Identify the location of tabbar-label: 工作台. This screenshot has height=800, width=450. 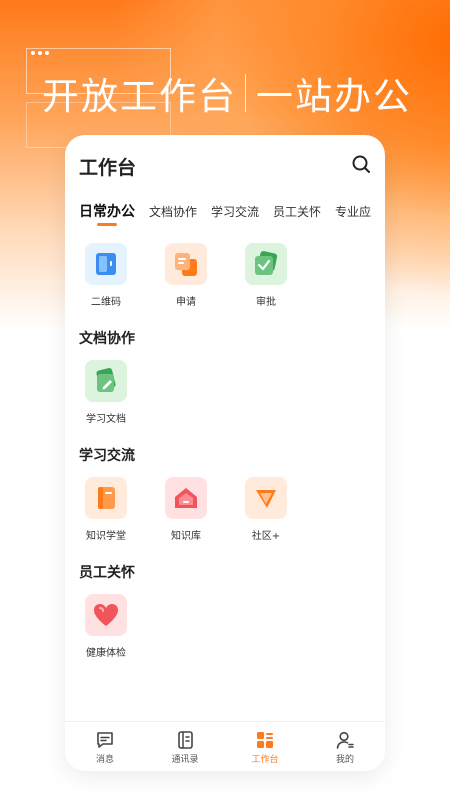
(265, 760).